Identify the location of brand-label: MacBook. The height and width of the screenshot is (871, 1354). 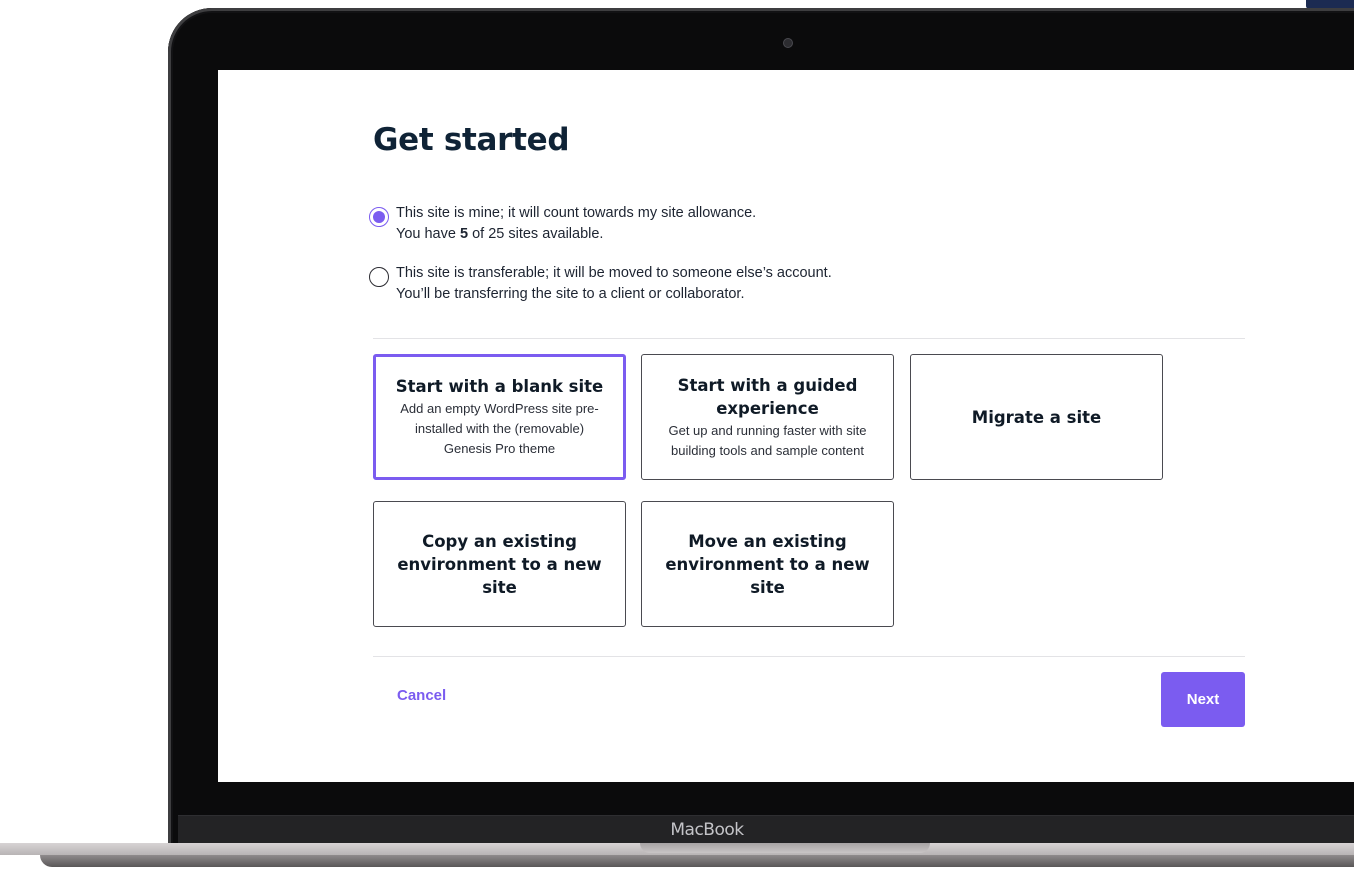
(707, 830).